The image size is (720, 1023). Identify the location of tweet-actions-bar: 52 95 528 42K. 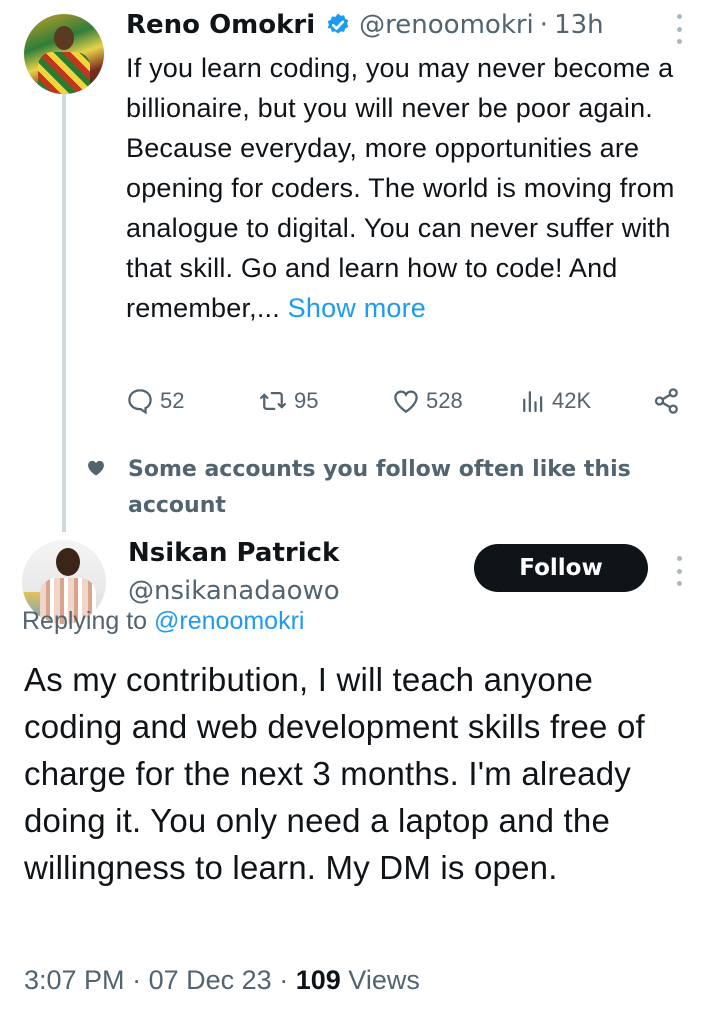
(407, 401).